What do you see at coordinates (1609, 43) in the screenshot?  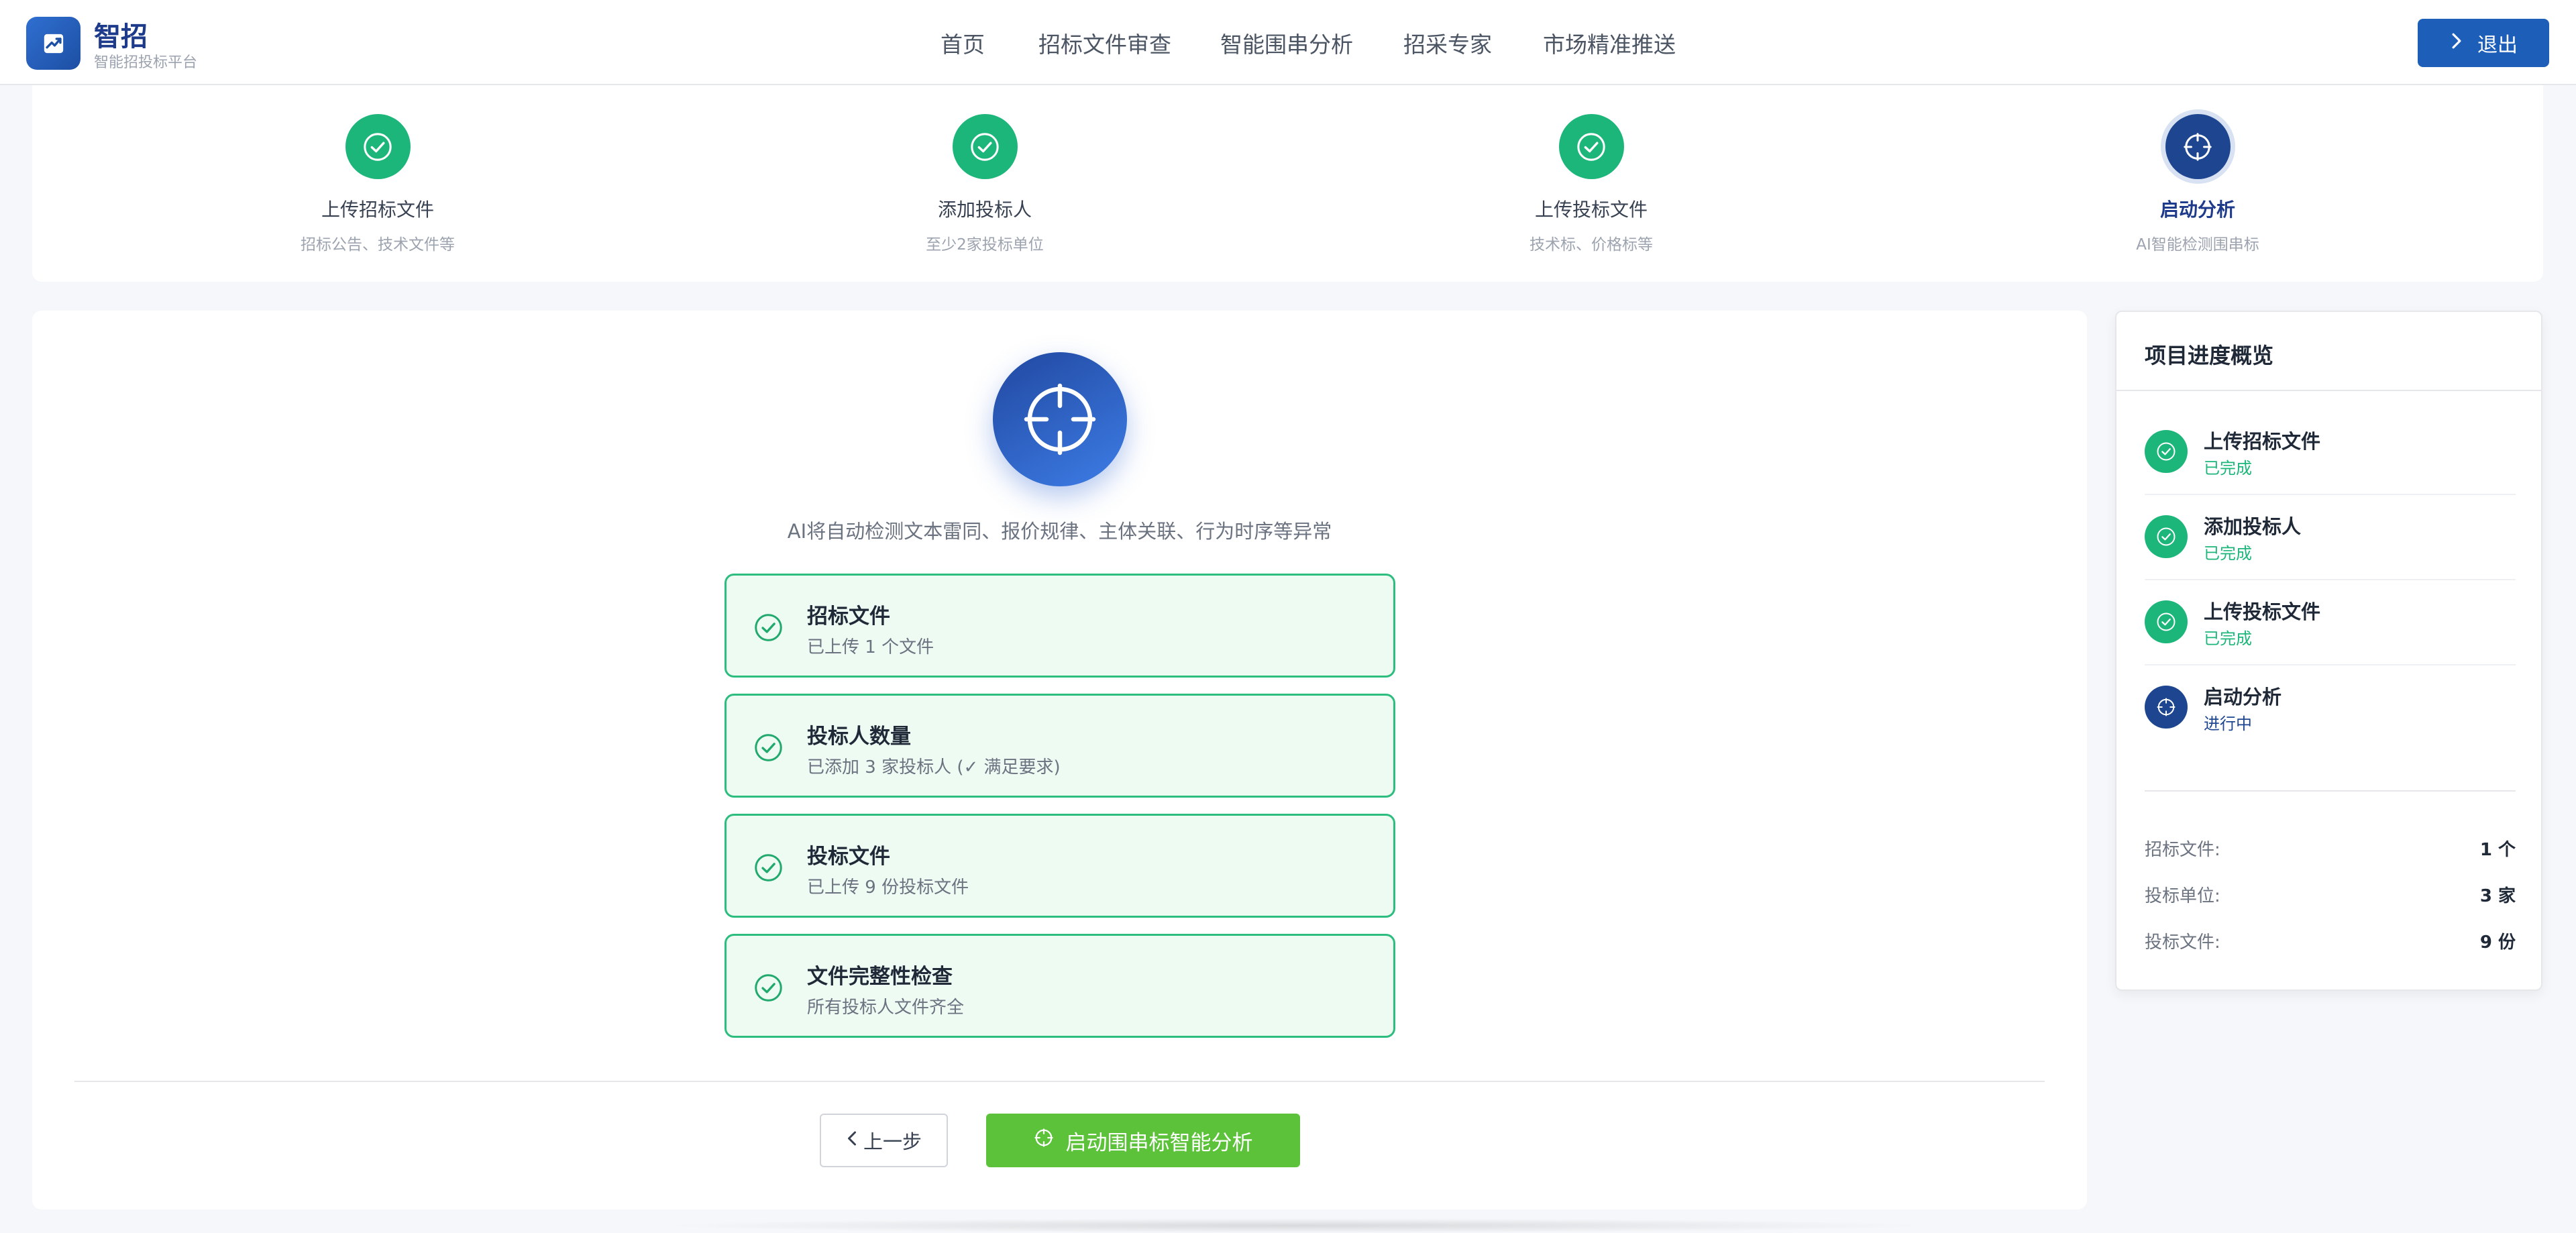 I see `nav-item-market-push: 市场精准推送` at bounding box center [1609, 43].